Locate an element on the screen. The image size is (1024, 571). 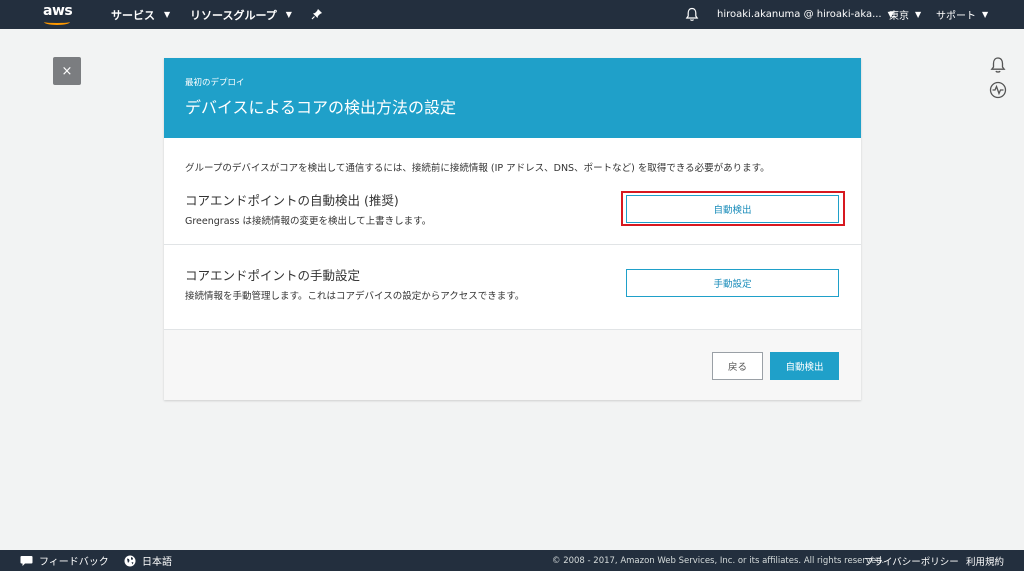
card-header: 最初のデプロイ デバイスによるコアの検出方法の設定 is located at coordinates (512, 98).